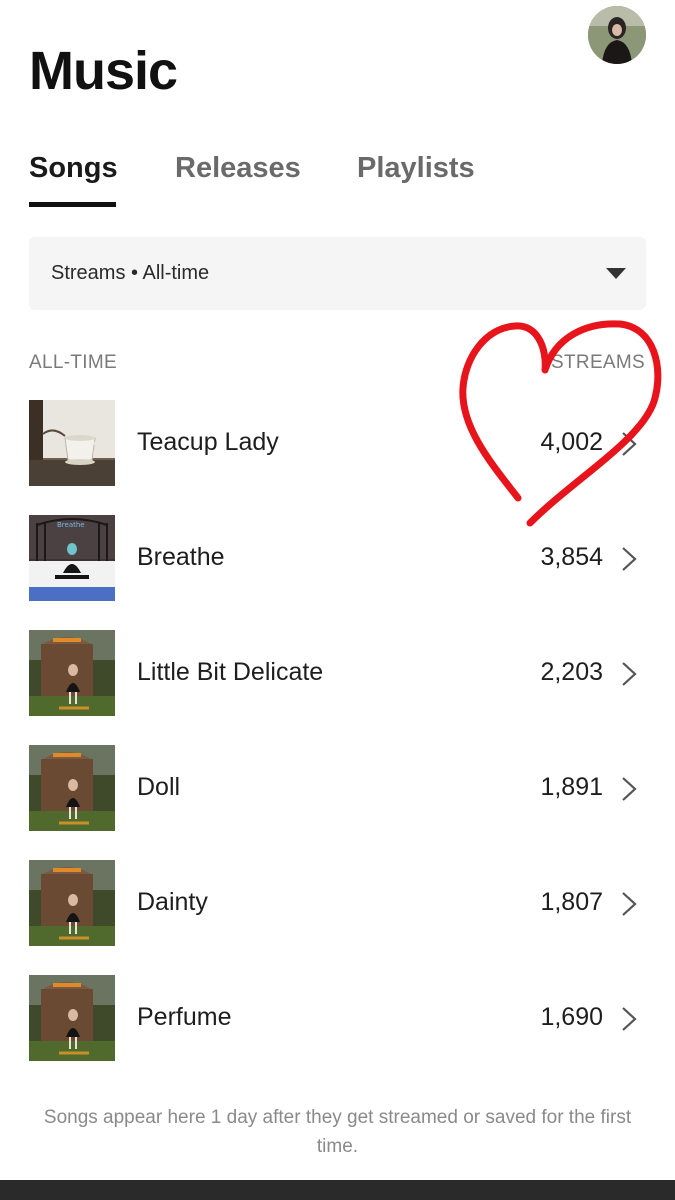  What do you see at coordinates (616, 273) in the screenshot?
I see `caret-down-icon` at bounding box center [616, 273].